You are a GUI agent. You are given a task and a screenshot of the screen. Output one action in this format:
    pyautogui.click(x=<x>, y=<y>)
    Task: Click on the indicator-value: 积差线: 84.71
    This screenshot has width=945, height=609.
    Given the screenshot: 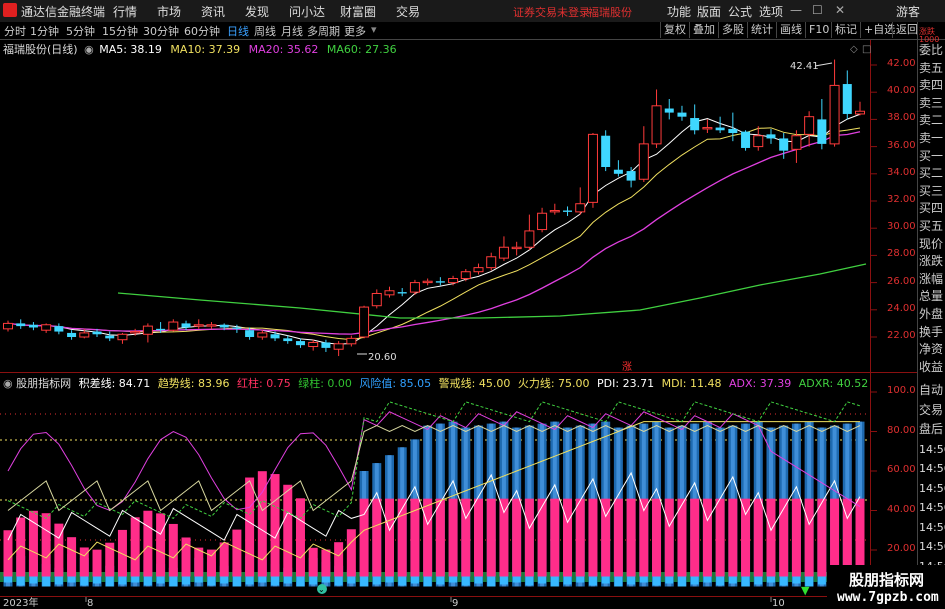 What is the action you would take?
    pyautogui.click(x=114, y=383)
    